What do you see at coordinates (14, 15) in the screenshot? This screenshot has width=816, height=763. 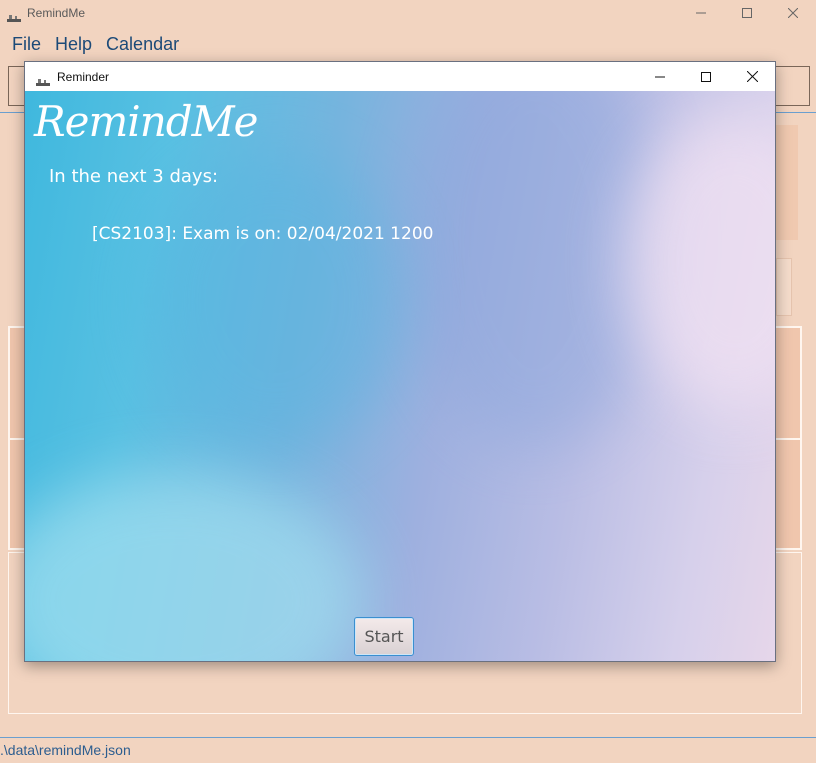 I see `app-icon` at bounding box center [14, 15].